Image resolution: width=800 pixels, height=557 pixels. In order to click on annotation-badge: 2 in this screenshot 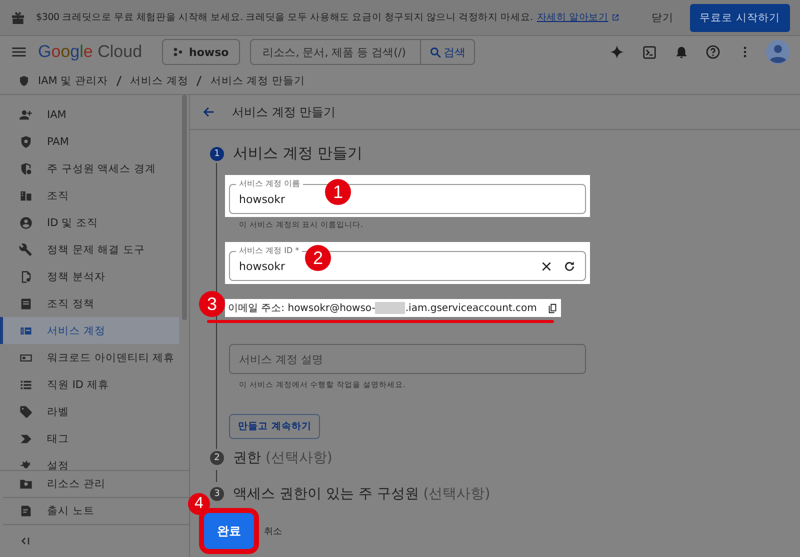, I will do `click(318, 258)`.